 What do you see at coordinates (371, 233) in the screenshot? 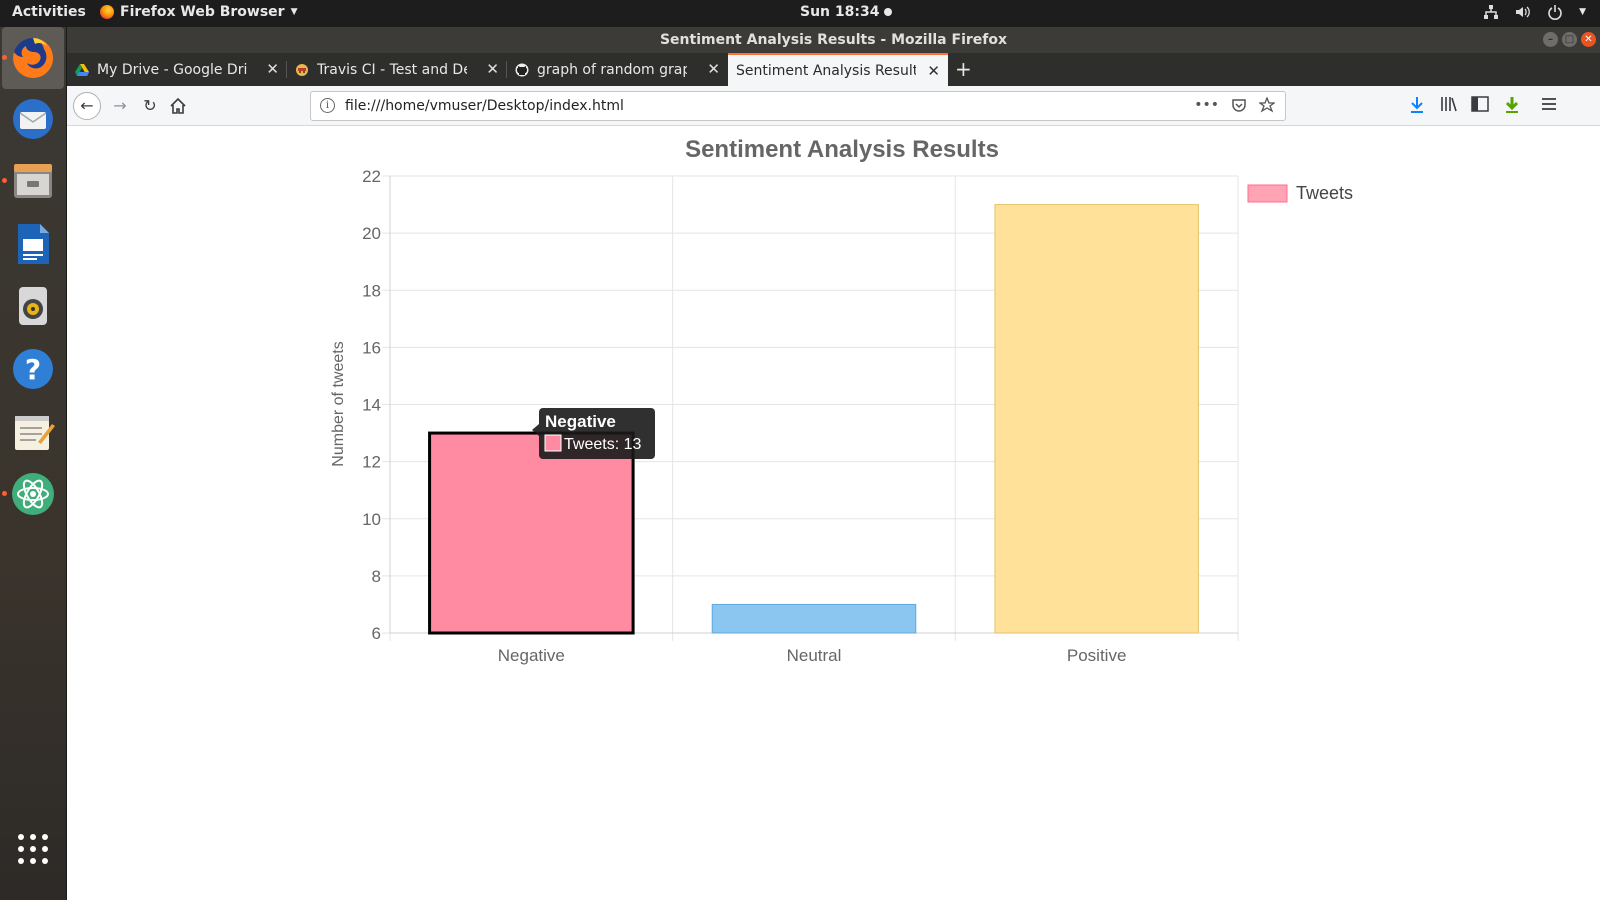
I see `y-tick-label: 20` at bounding box center [371, 233].